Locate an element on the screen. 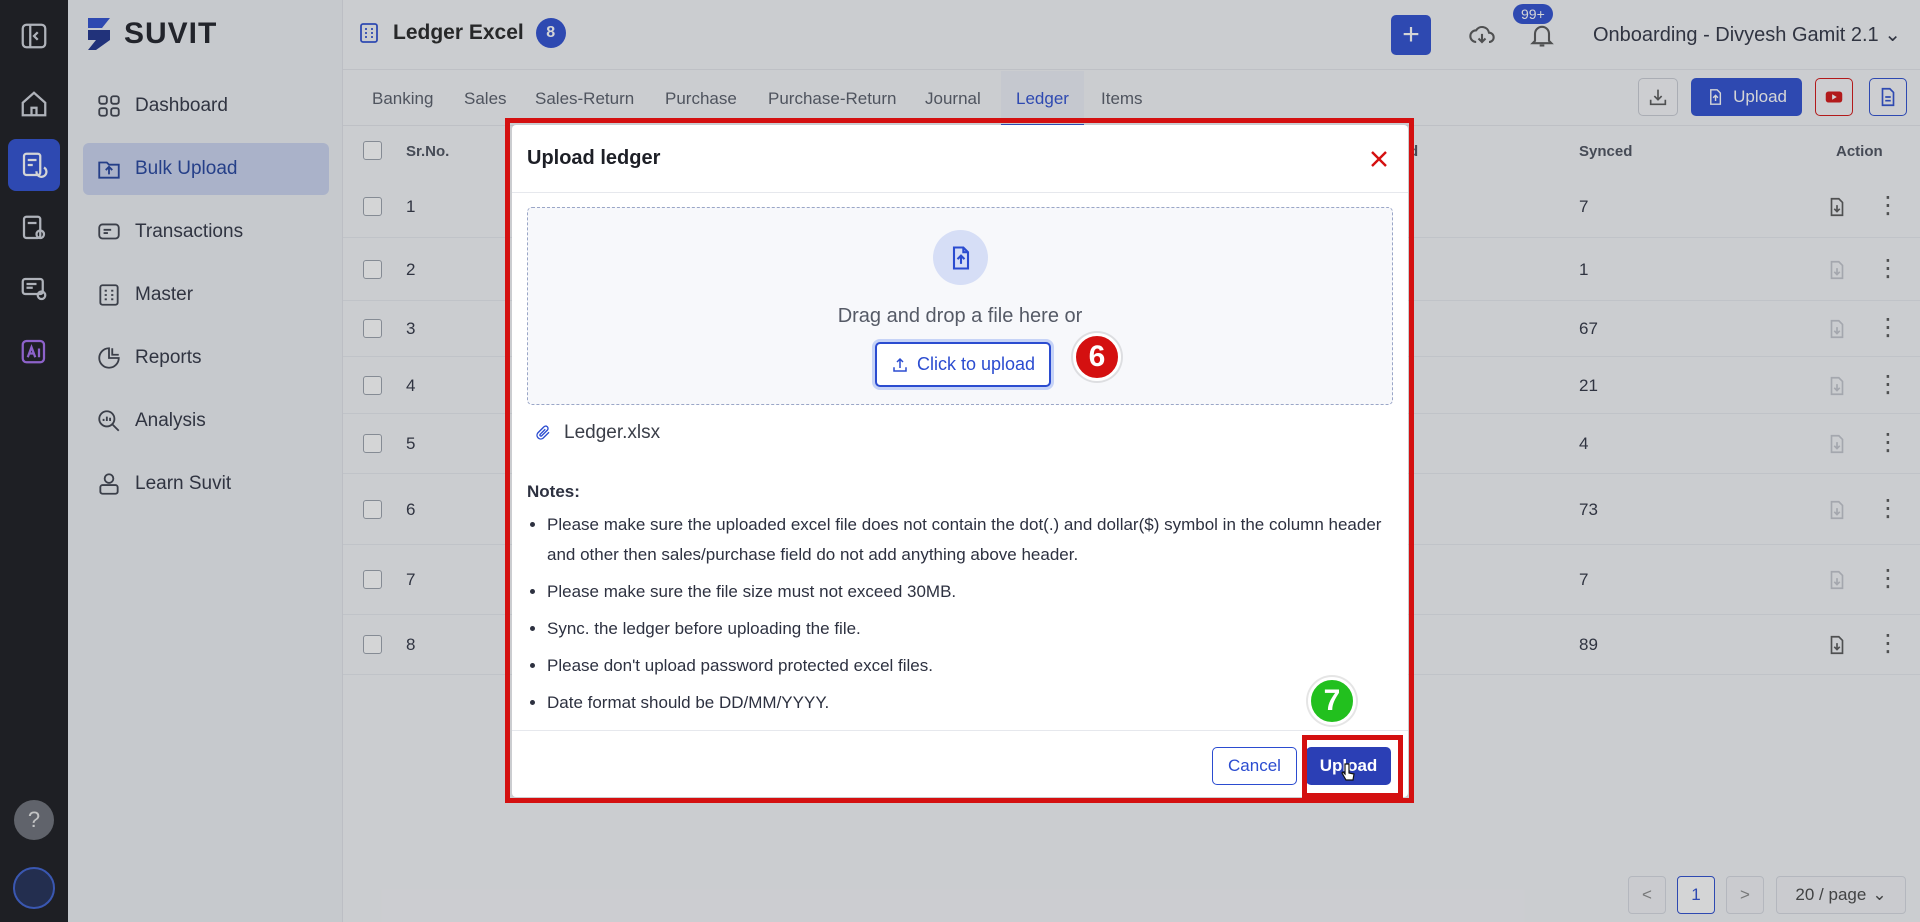  dropzone-text: Drag and drop a file here or is located at coordinates (960, 316).